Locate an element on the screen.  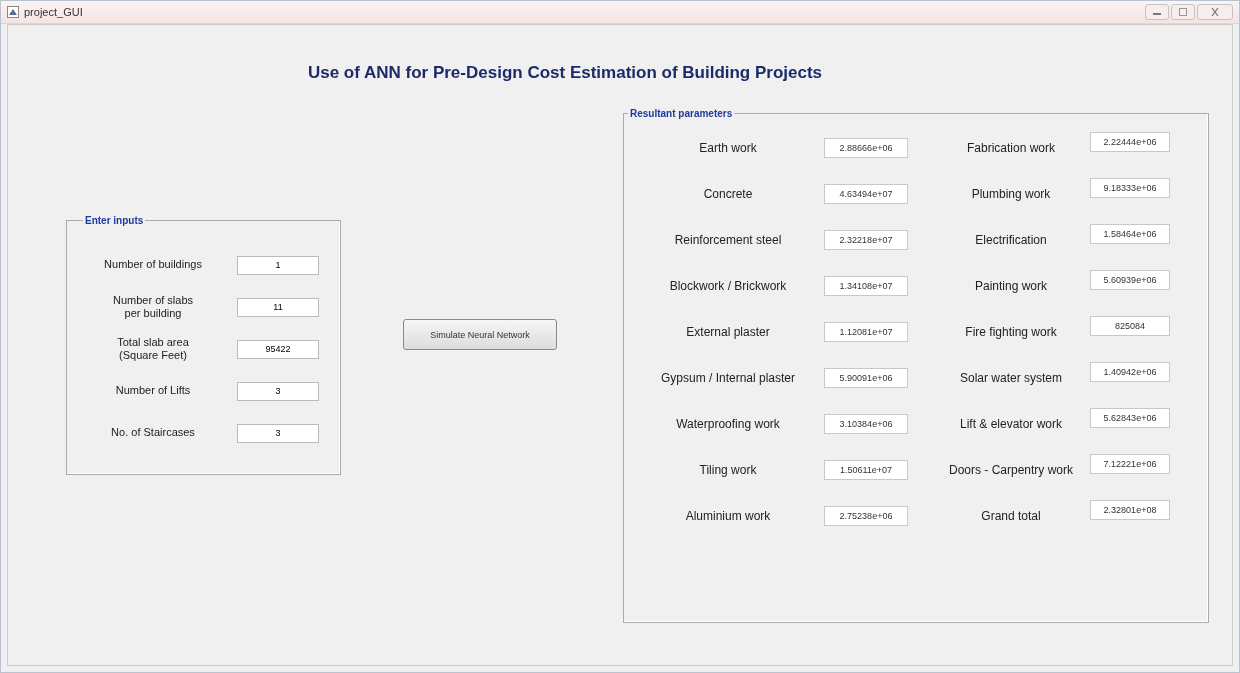
result-label: Doors - Carpentry work is located at coordinates (1011, 470).